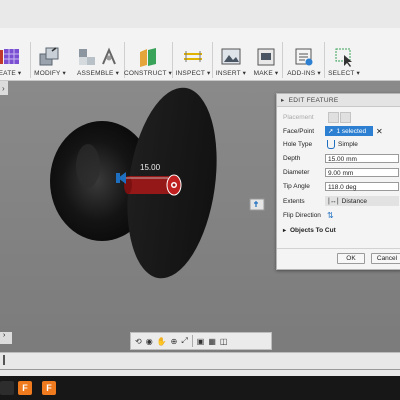 The height and width of the screenshot is (400, 400). Describe the element at coordinates (149, 341) in the screenshot. I see `look-at-icon: ◉` at that location.